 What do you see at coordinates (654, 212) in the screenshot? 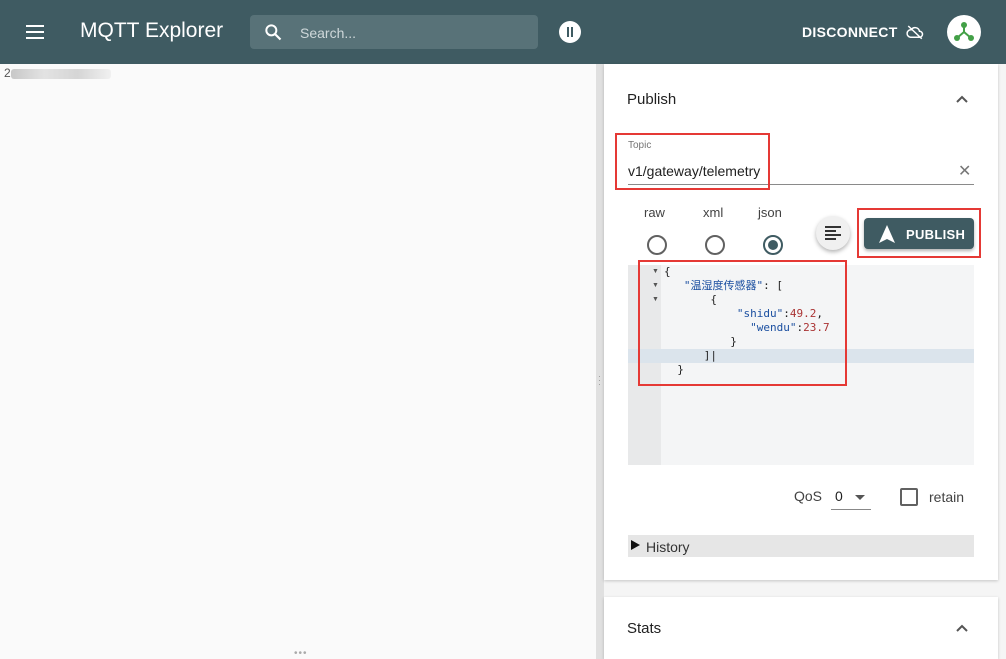
I see `format-label-raw: raw` at bounding box center [654, 212].